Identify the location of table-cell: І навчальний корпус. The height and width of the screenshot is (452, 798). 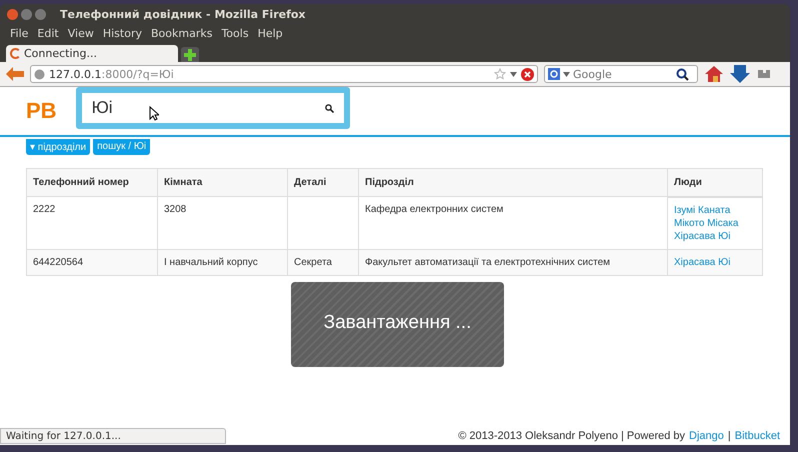
(223, 262).